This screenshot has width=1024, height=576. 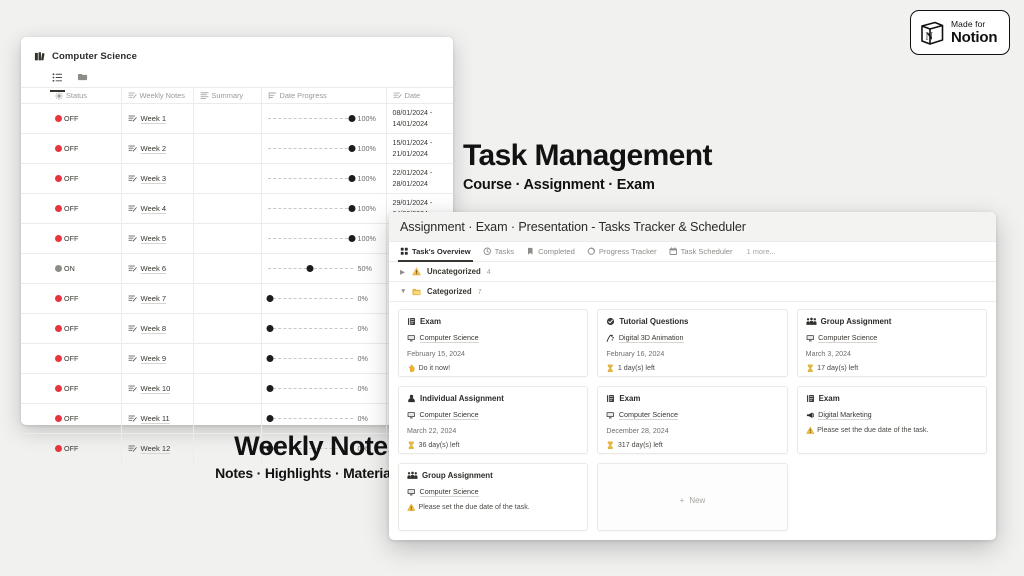 What do you see at coordinates (636, 368) in the screenshot?
I see `card-meta-label: 1 day(s) left` at bounding box center [636, 368].